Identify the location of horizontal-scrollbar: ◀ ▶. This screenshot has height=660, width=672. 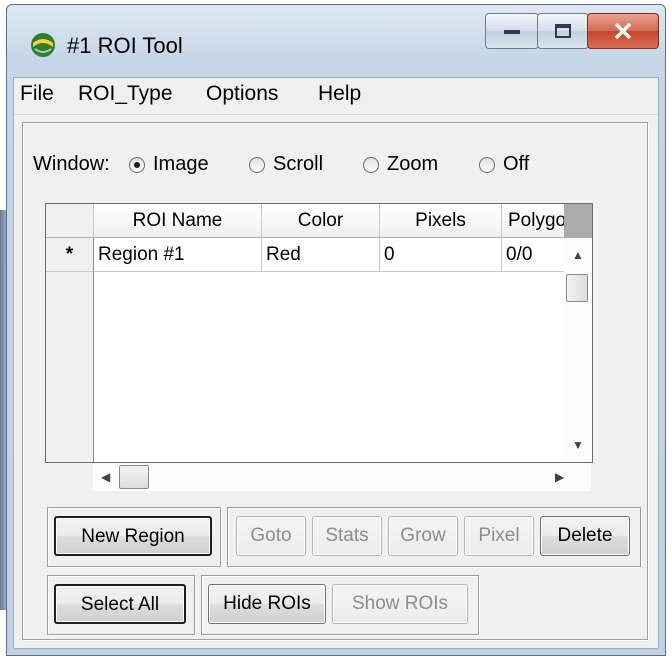
(319, 478).